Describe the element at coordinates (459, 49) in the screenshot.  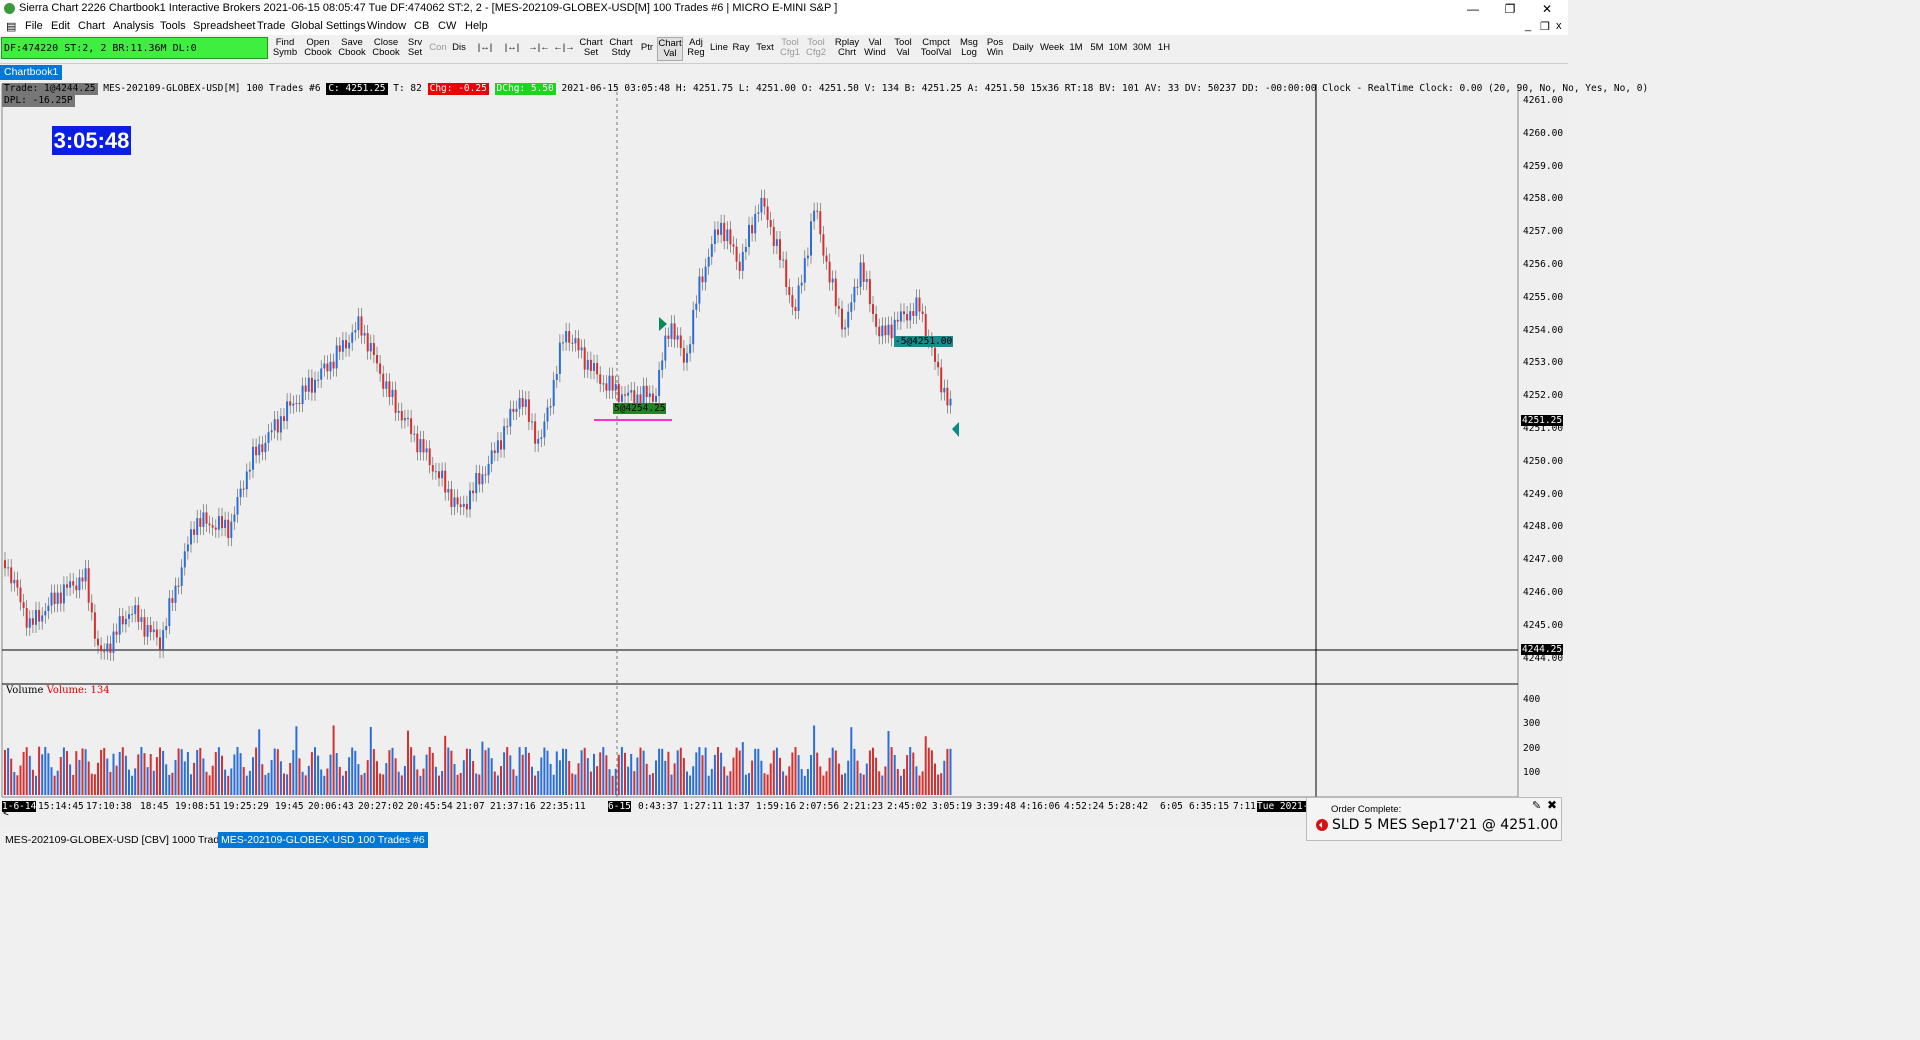
I see `toolbar-button-6: Dis` at that location.